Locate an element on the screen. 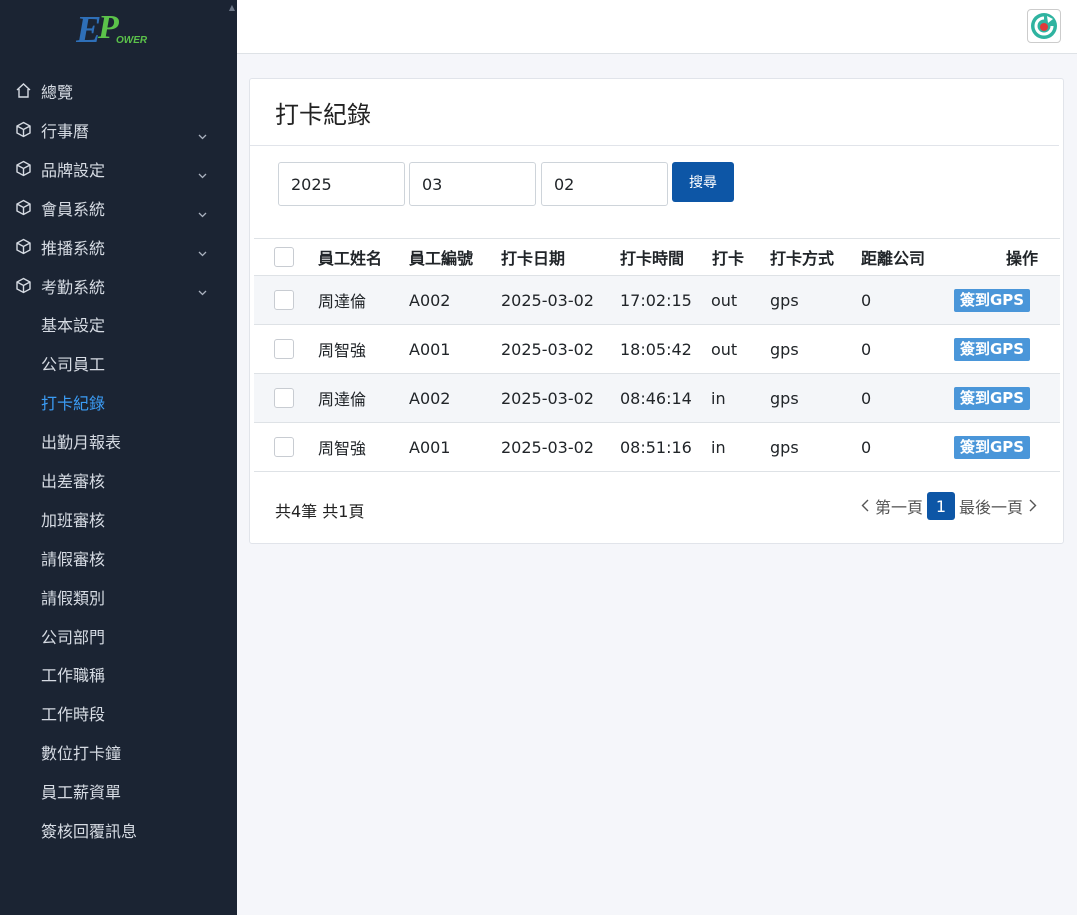 The height and width of the screenshot is (915, 1077). table-header-row: 員工姓名 員工編號 打卡日期 打卡時間 打卡 打卡方式 距離公司 操作 is located at coordinates (657, 257).